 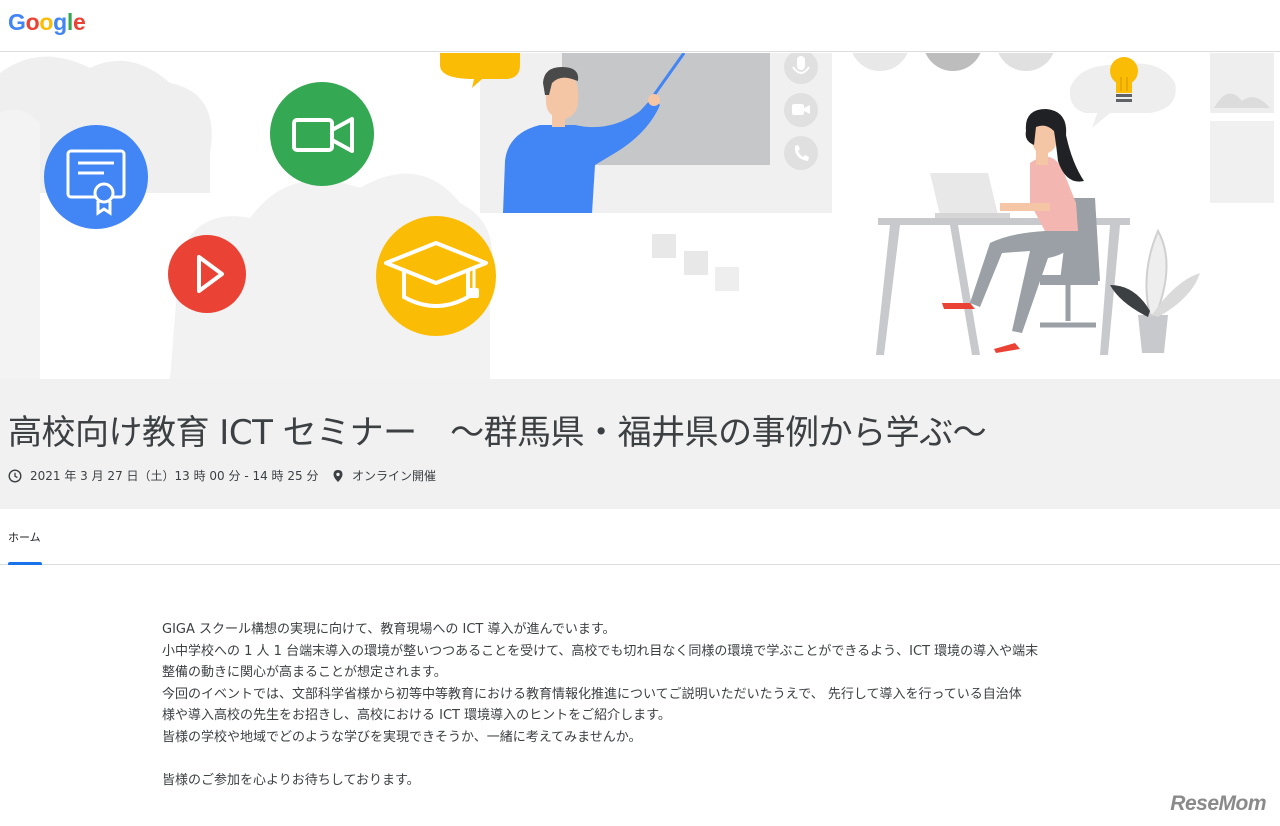 What do you see at coordinates (24, 536) in the screenshot?
I see `tab-home: ホーム` at bounding box center [24, 536].